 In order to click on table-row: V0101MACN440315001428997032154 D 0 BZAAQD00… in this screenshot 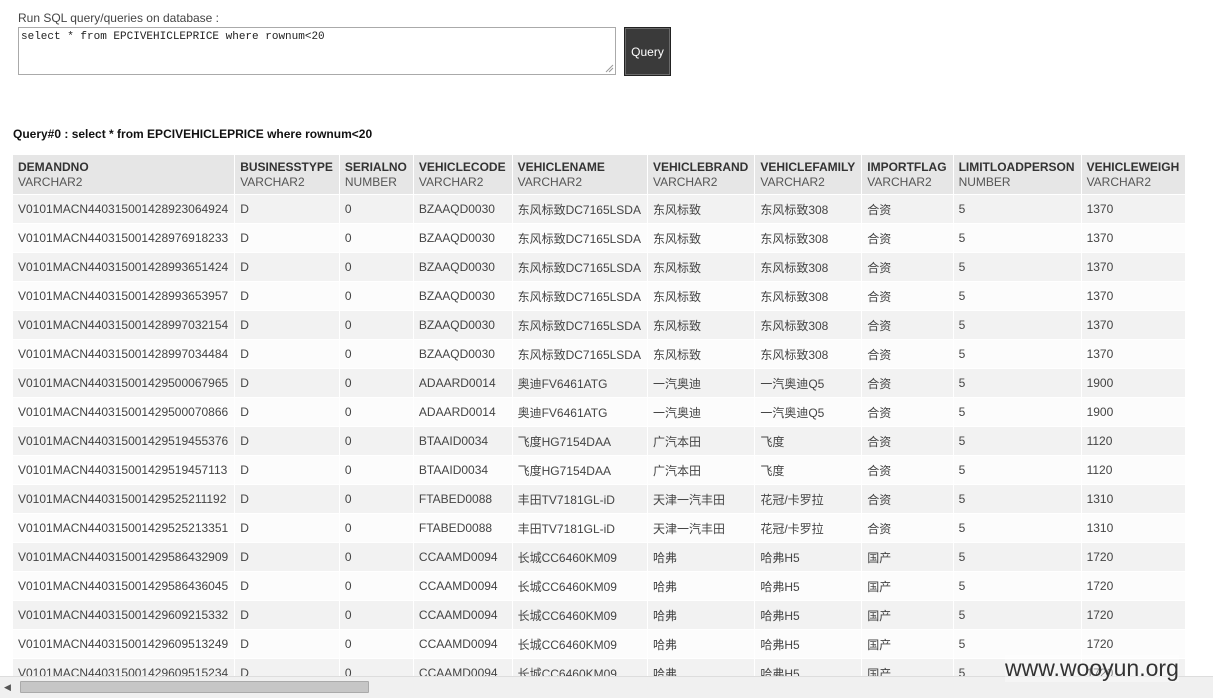, I will do `click(600, 325)`.